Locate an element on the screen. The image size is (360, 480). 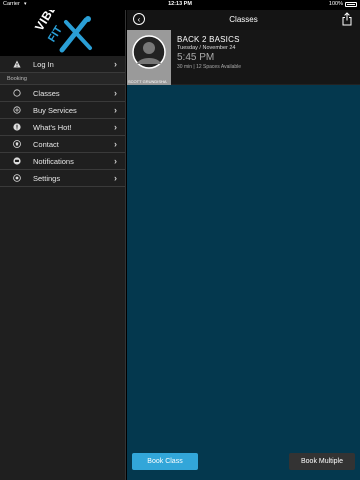
book-multiple-button: Book Multiple is located at coordinates (322, 461).